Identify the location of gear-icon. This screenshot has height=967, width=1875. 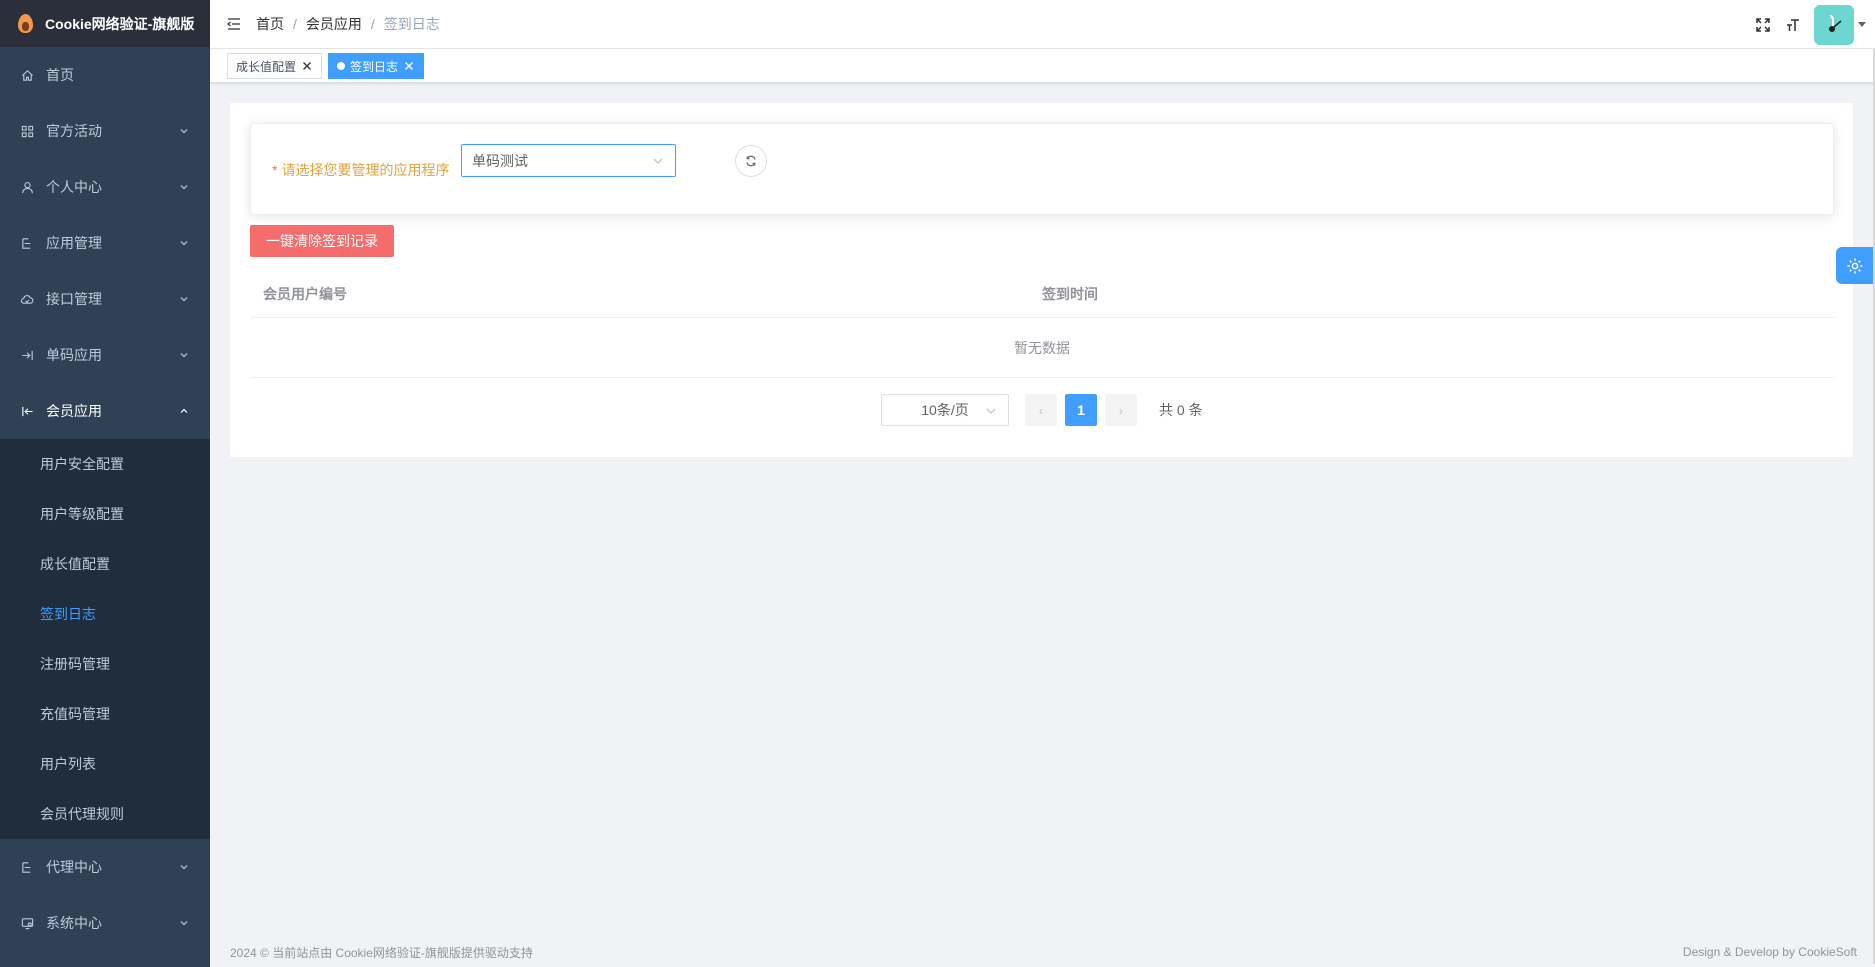
(1855, 266).